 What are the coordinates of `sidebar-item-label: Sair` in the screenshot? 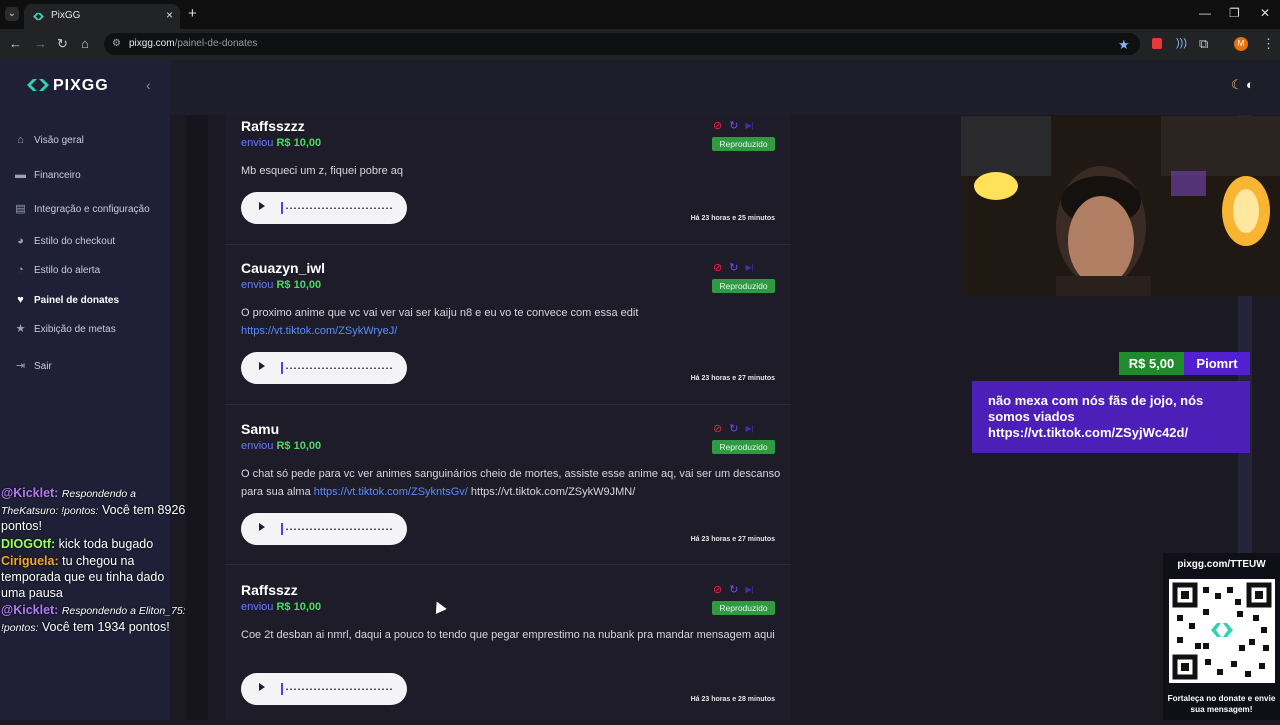 It's located at (43, 366).